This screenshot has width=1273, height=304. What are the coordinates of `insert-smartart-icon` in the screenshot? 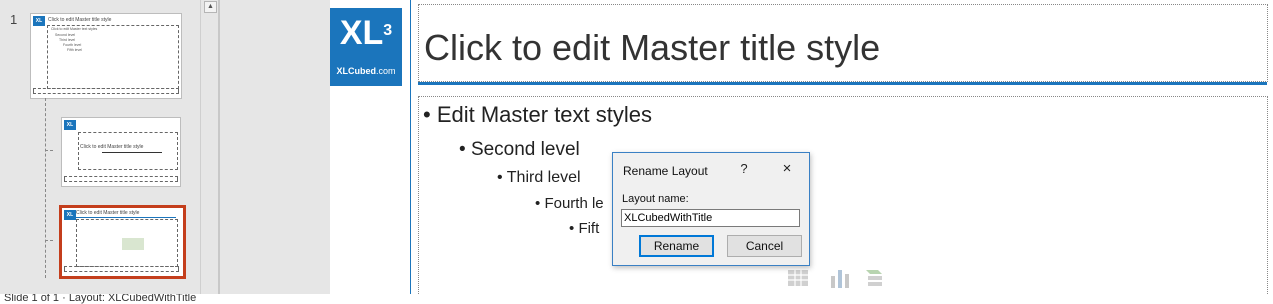 It's located at (874, 278).